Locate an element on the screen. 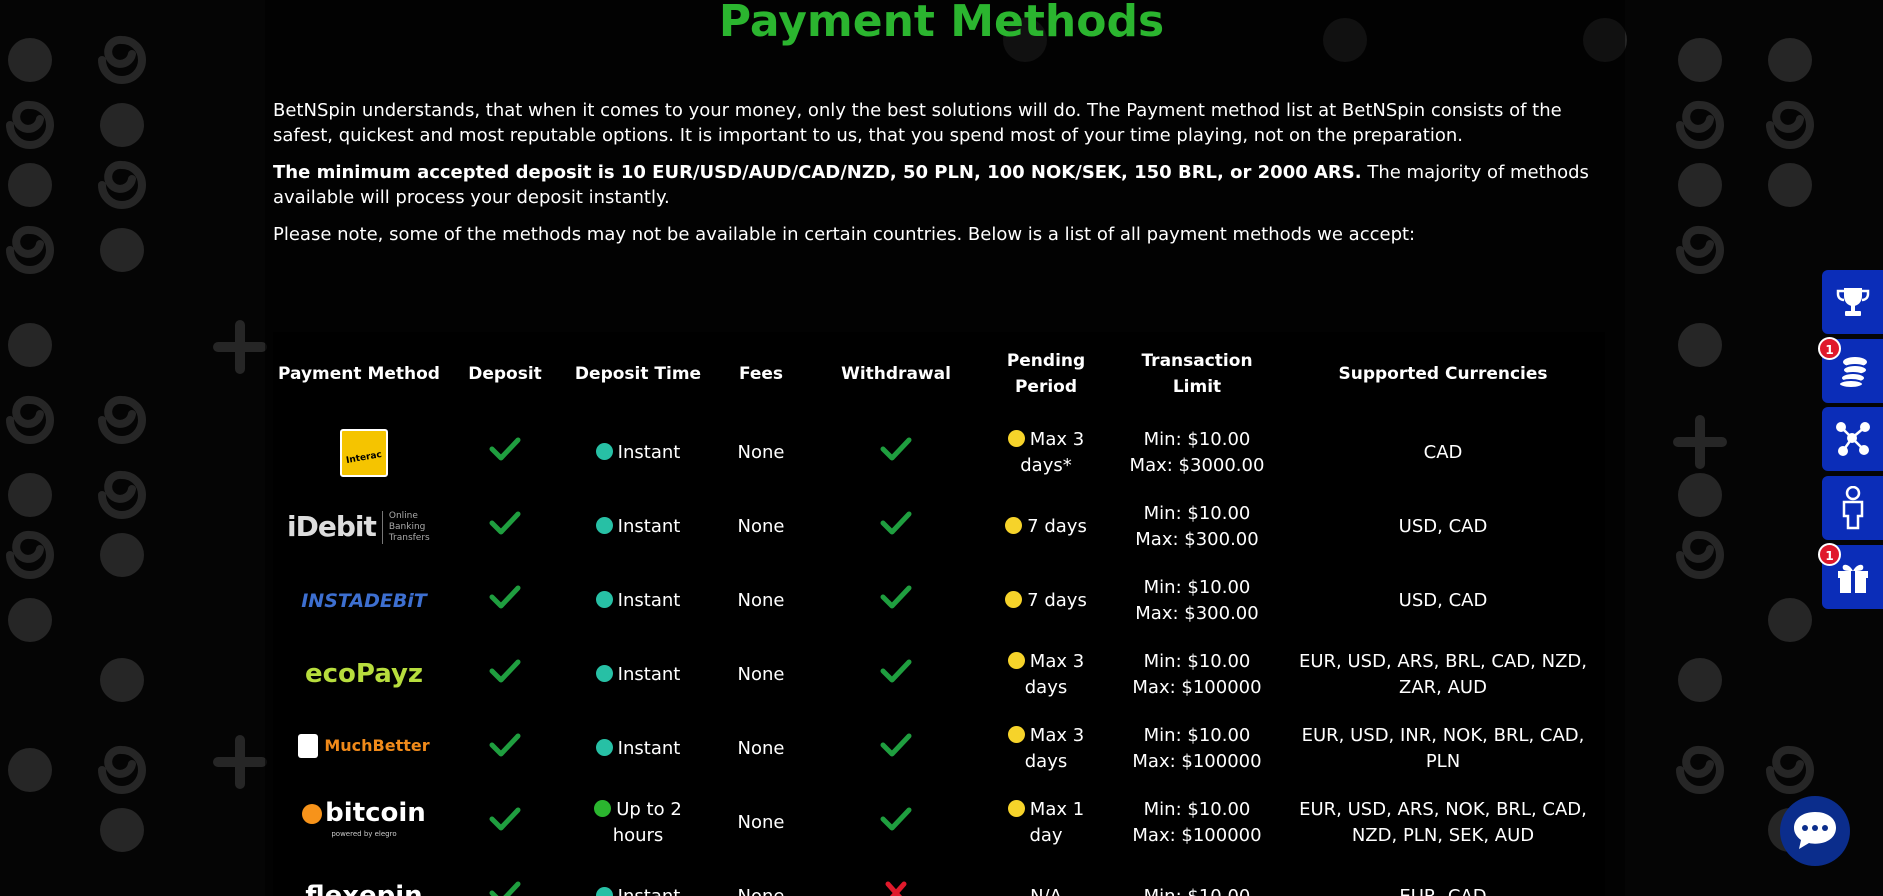 The image size is (1883, 896). payment-method-logo: INSTADEBiT is located at coordinates (359, 601).